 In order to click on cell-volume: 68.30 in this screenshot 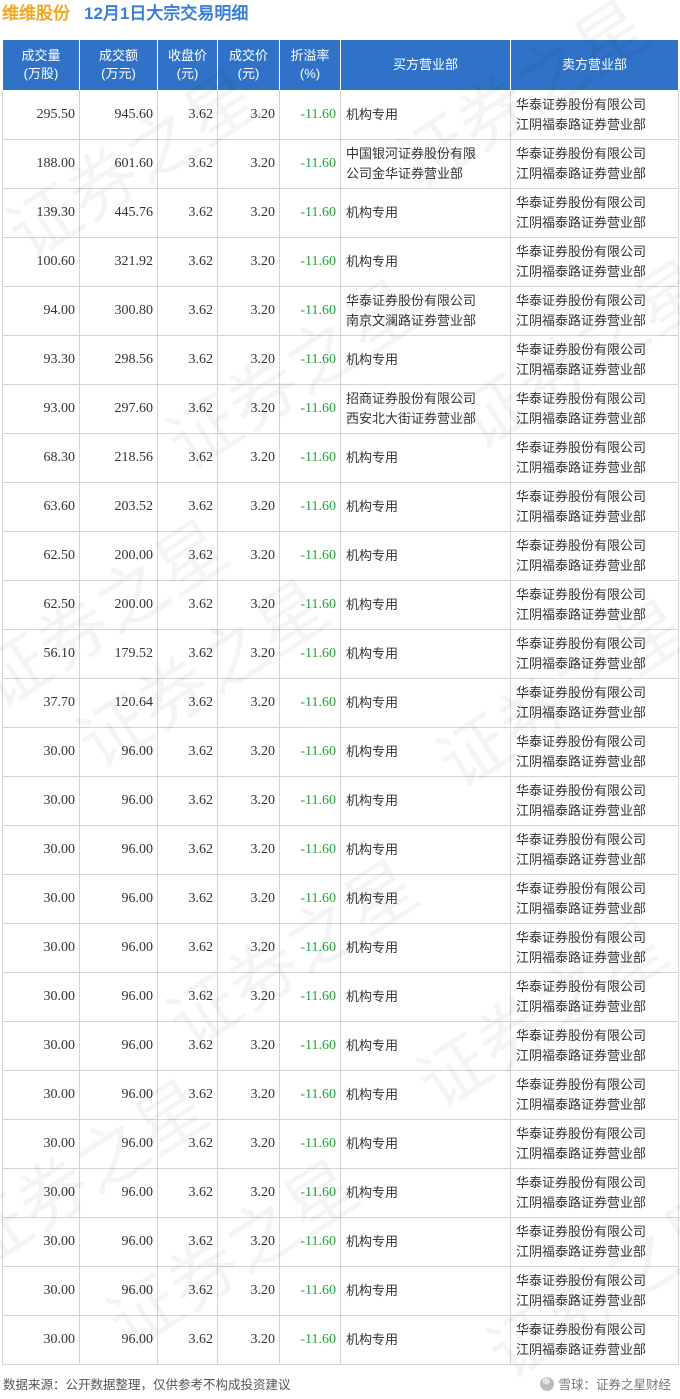, I will do `click(41, 458)`.